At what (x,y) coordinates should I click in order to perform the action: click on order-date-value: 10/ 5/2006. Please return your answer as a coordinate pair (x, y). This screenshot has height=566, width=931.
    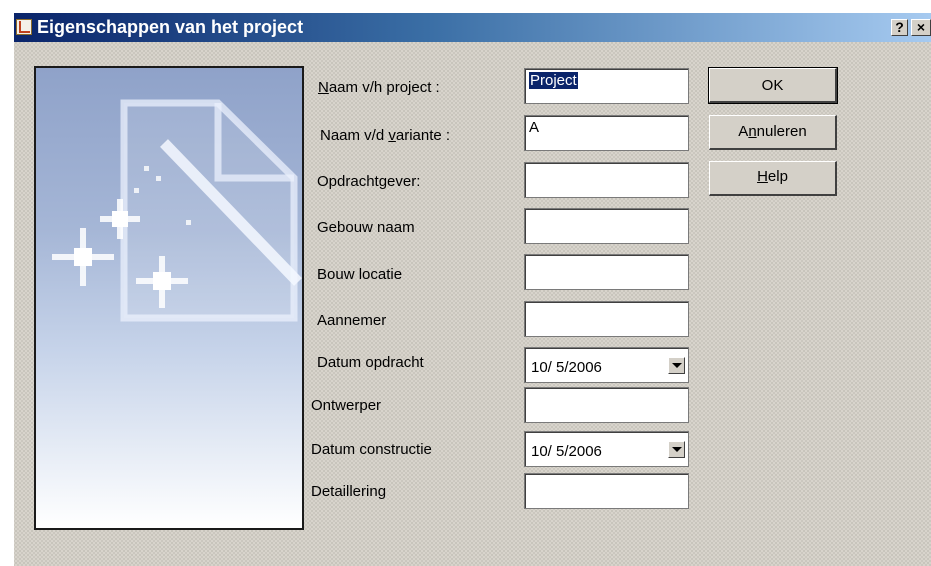
    Looking at the image, I should click on (566, 367).